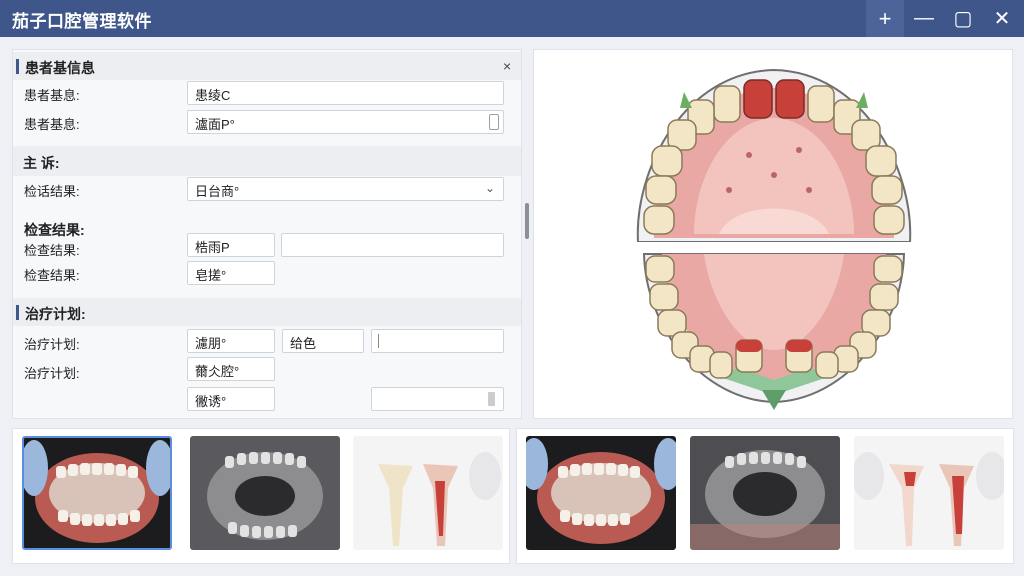  What do you see at coordinates (213, 95) in the screenshot?
I see `patient-name-value: 患绫C` at bounding box center [213, 95].